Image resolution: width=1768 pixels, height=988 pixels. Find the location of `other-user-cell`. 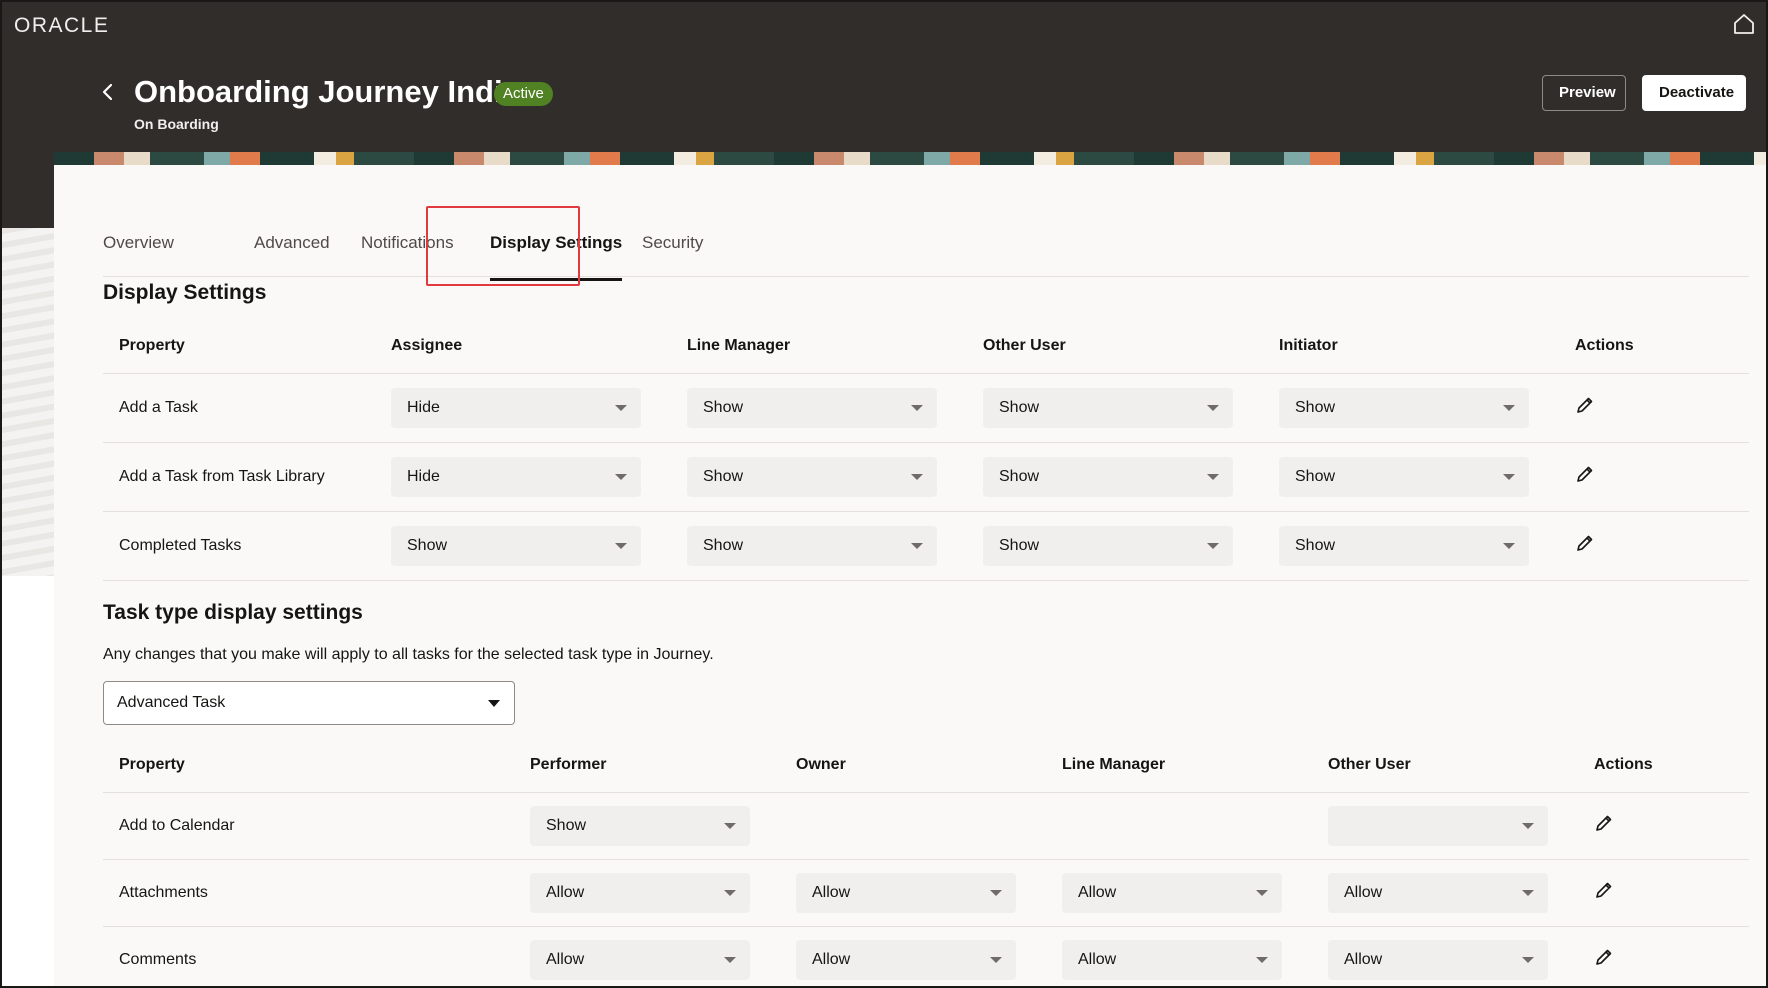

other-user-cell is located at coordinates (1445, 826).